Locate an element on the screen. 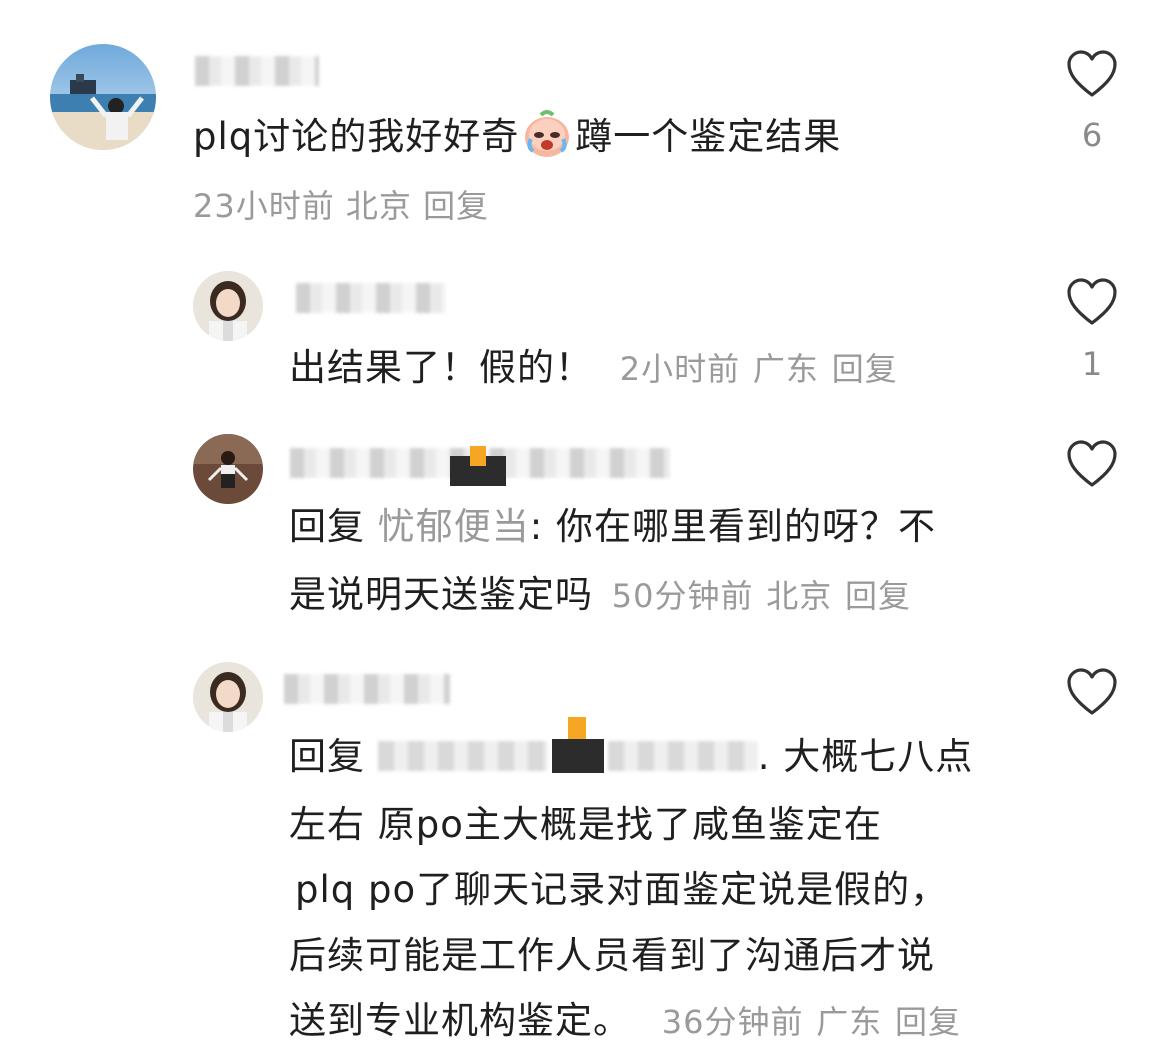  reply-time: 2小时前 is located at coordinates (680, 369).